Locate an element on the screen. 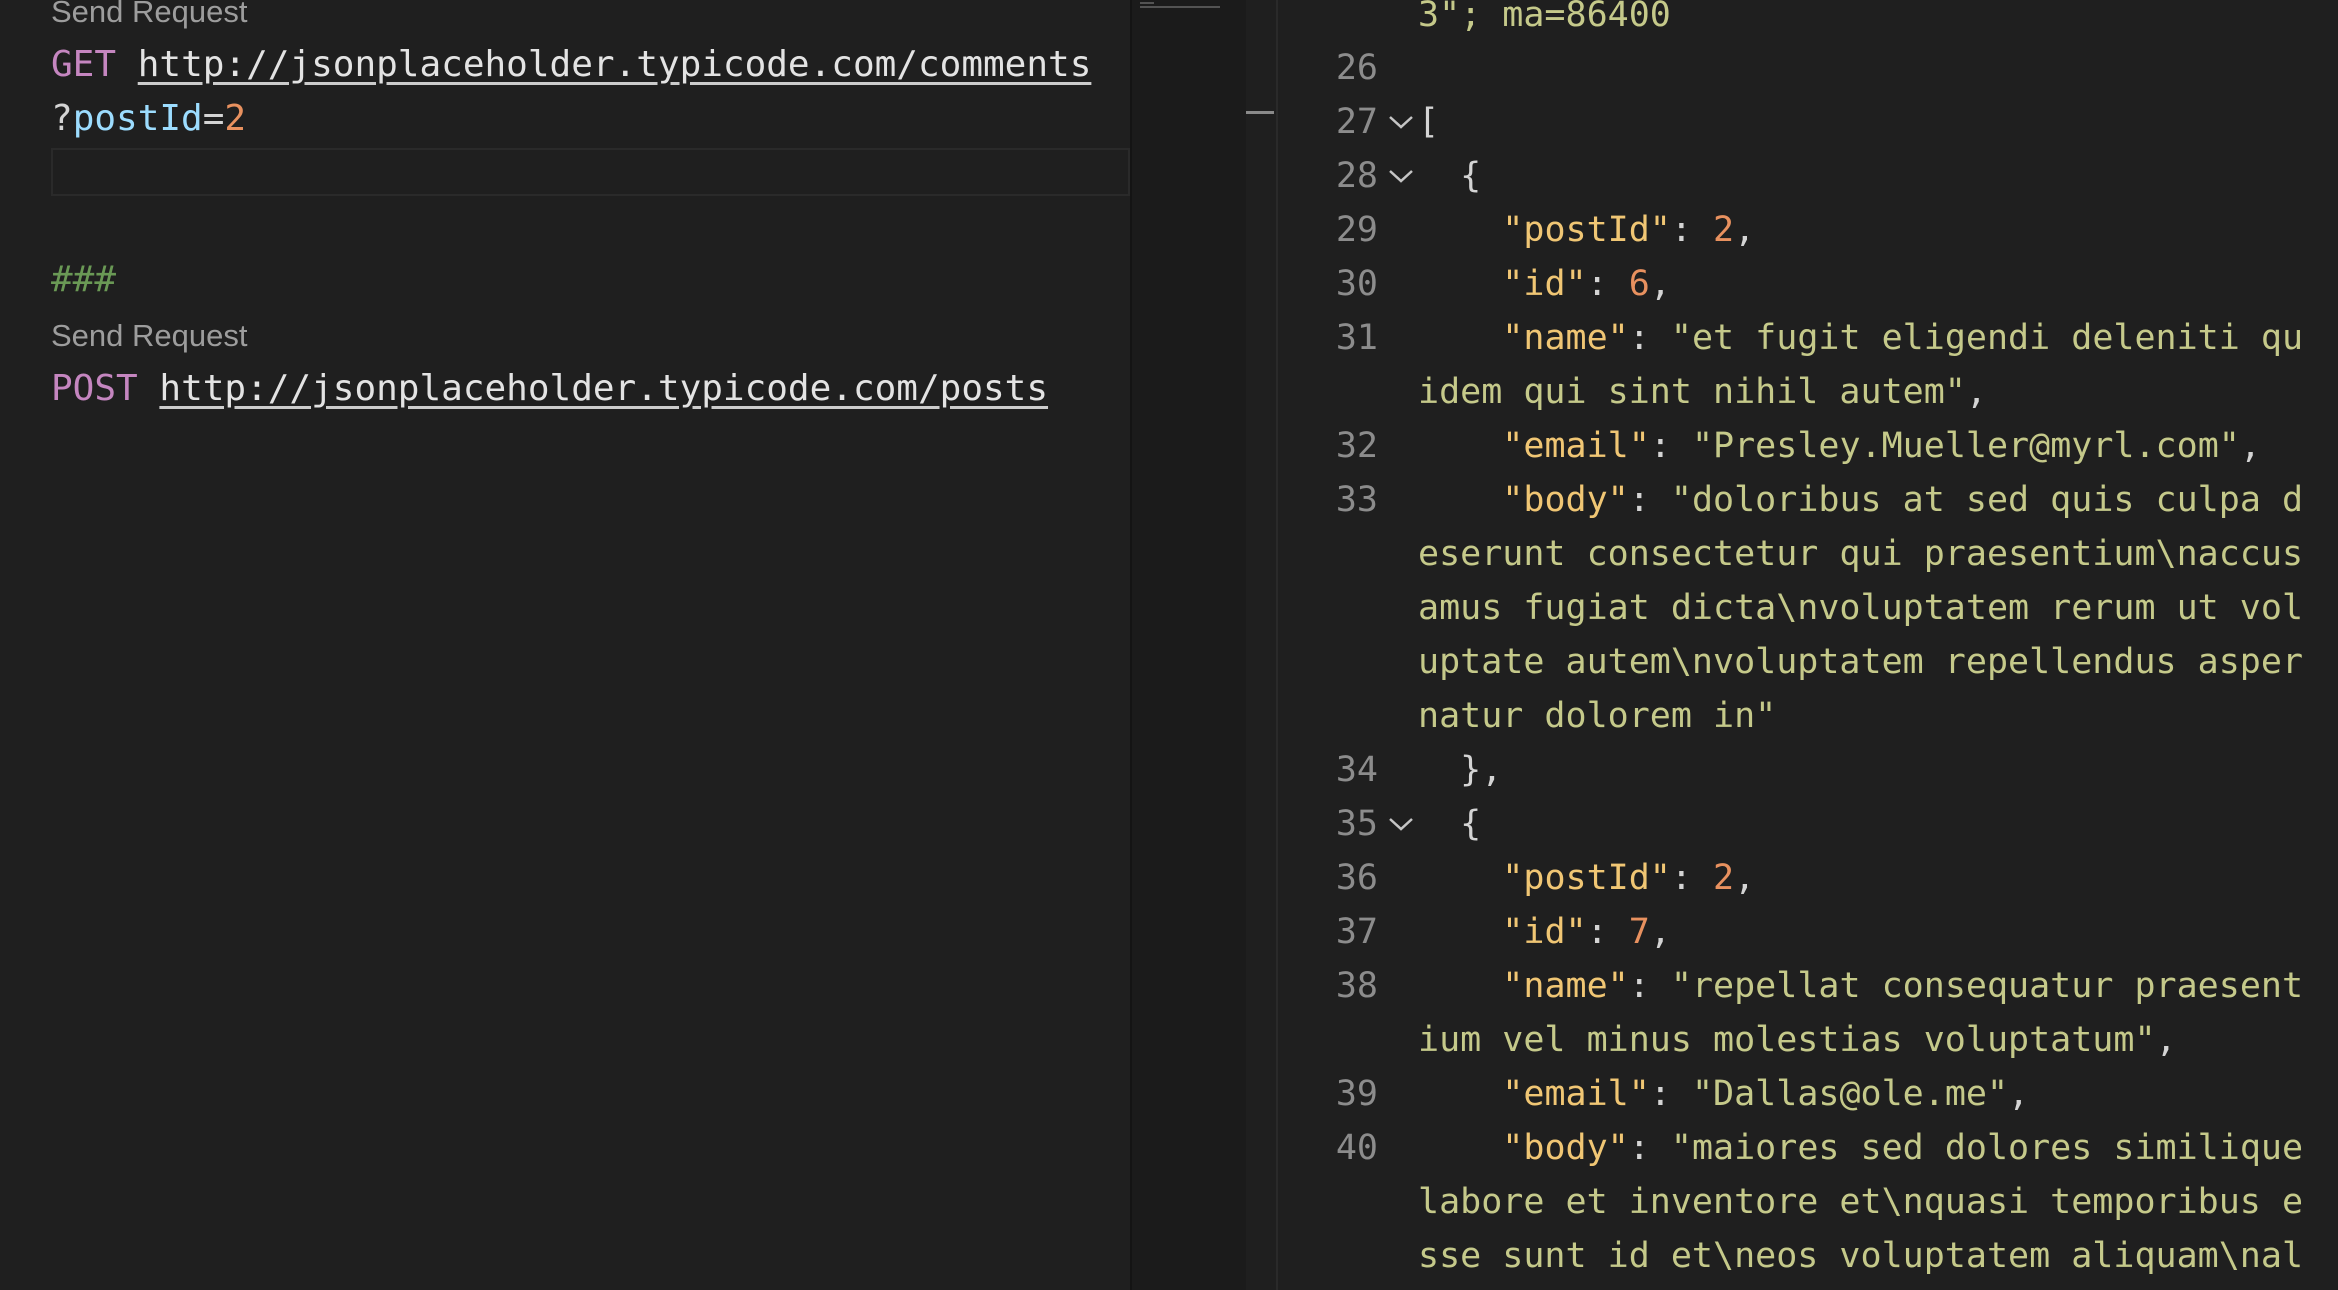 The image size is (2338, 1290). scrollbar-thumb is located at coordinates (1260, 112).